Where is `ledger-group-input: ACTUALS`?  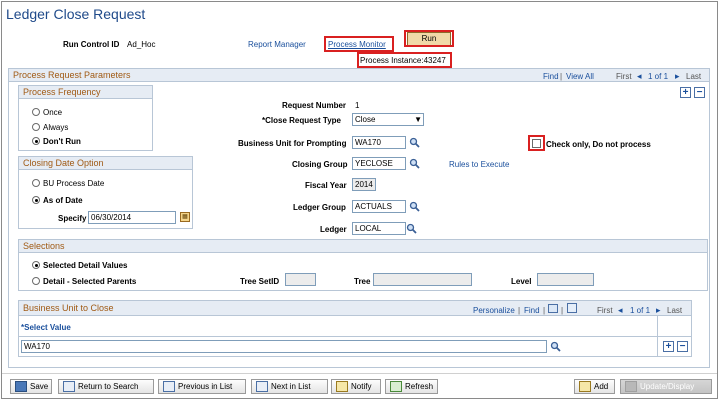 ledger-group-input: ACTUALS is located at coordinates (379, 206).